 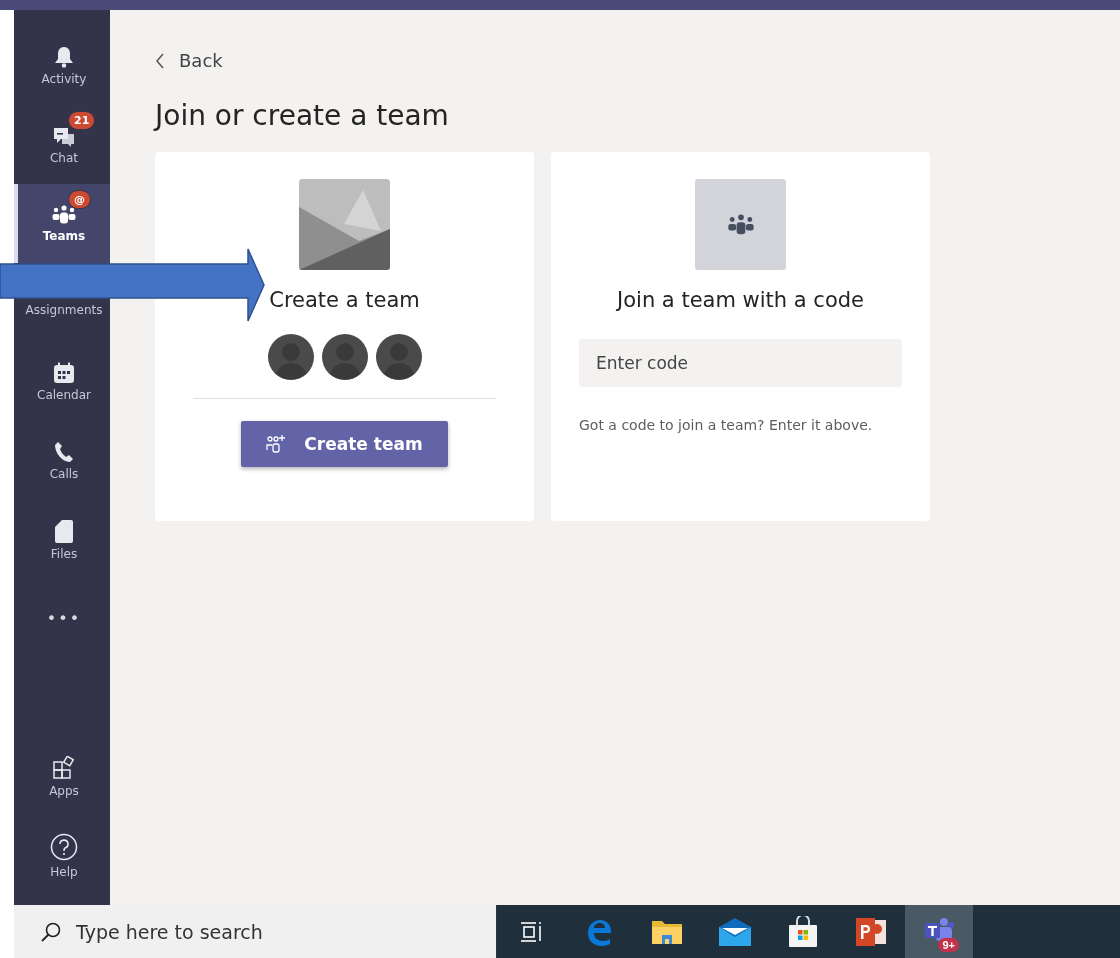 I want to click on shopping-bag-icon, so click(x=803, y=931).